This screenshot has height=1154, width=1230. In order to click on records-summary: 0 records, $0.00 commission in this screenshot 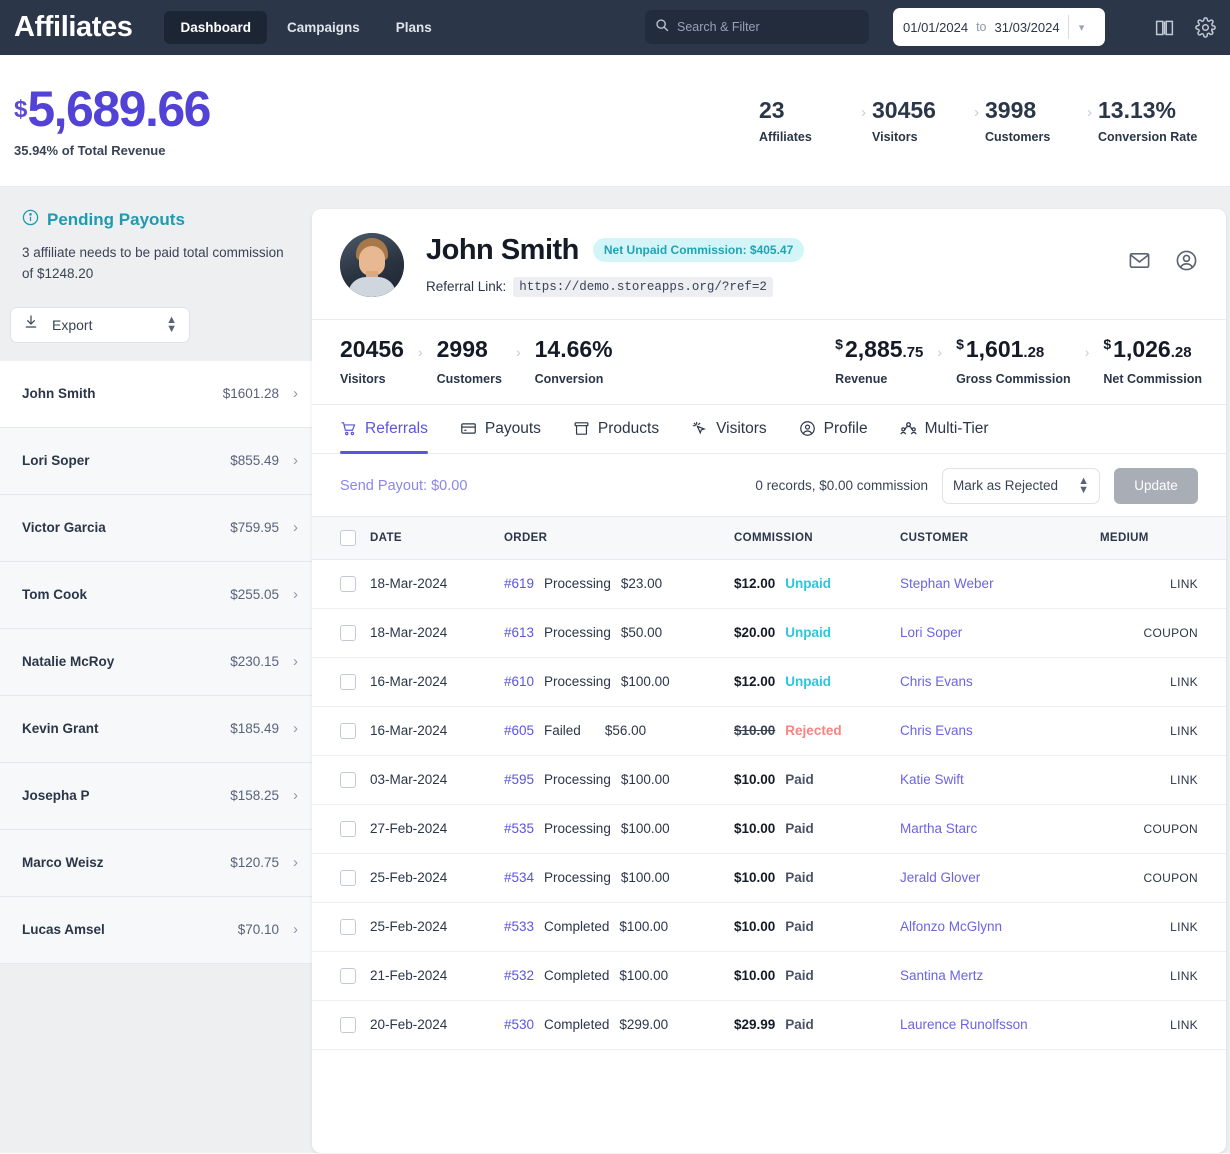, I will do `click(841, 486)`.